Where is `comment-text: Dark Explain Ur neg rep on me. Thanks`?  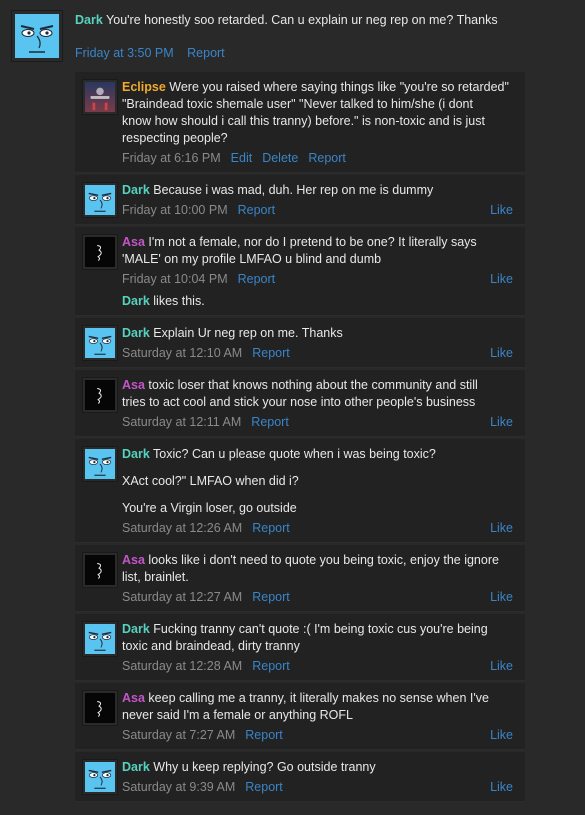
comment-text: Dark Explain Ur neg rep on me. Thanks is located at coordinates (320, 333).